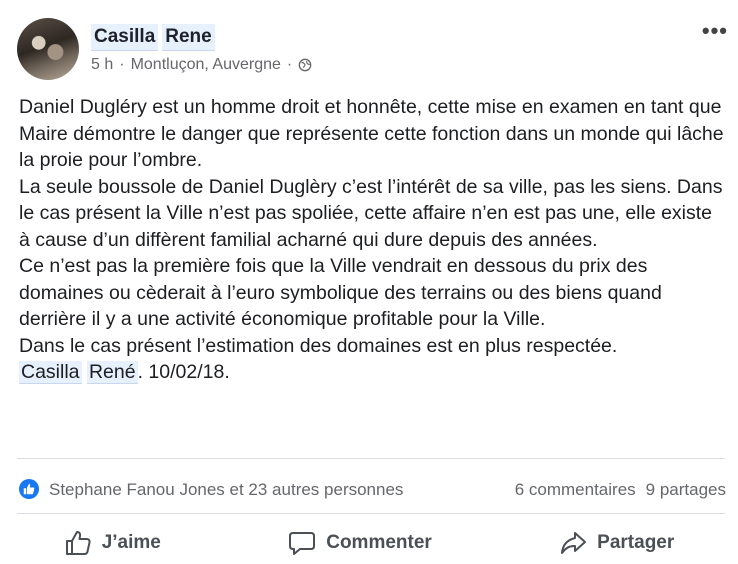 The image size is (738, 564). I want to click on avatar, so click(48, 49).